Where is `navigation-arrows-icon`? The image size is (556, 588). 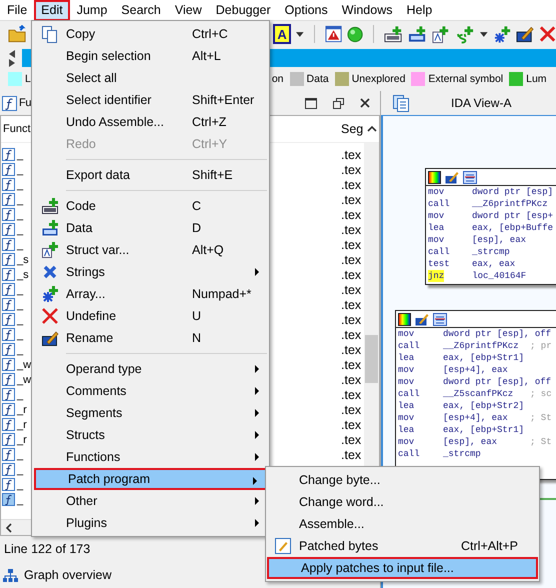 navigation-arrows-icon is located at coordinates (12, 58).